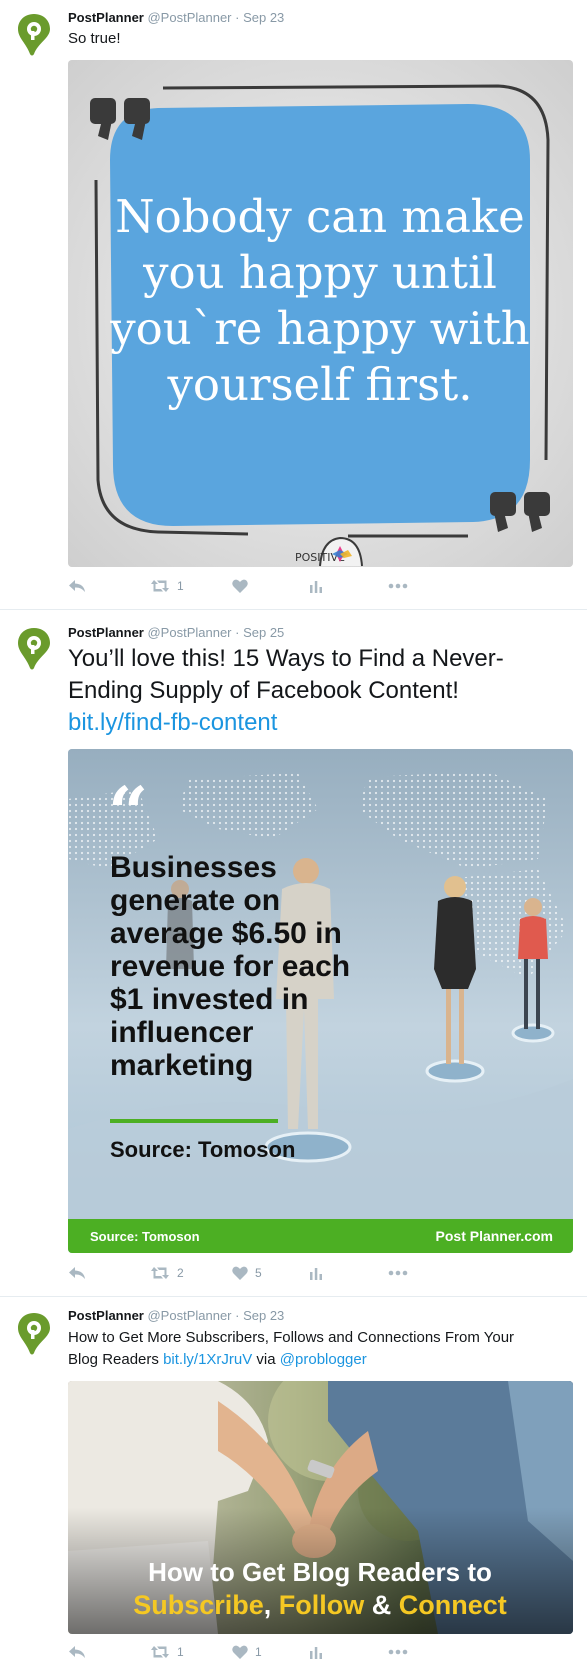 The height and width of the screenshot is (1673, 587). What do you see at coordinates (453, 1605) in the screenshot?
I see `word-connect: Connect` at bounding box center [453, 1605].